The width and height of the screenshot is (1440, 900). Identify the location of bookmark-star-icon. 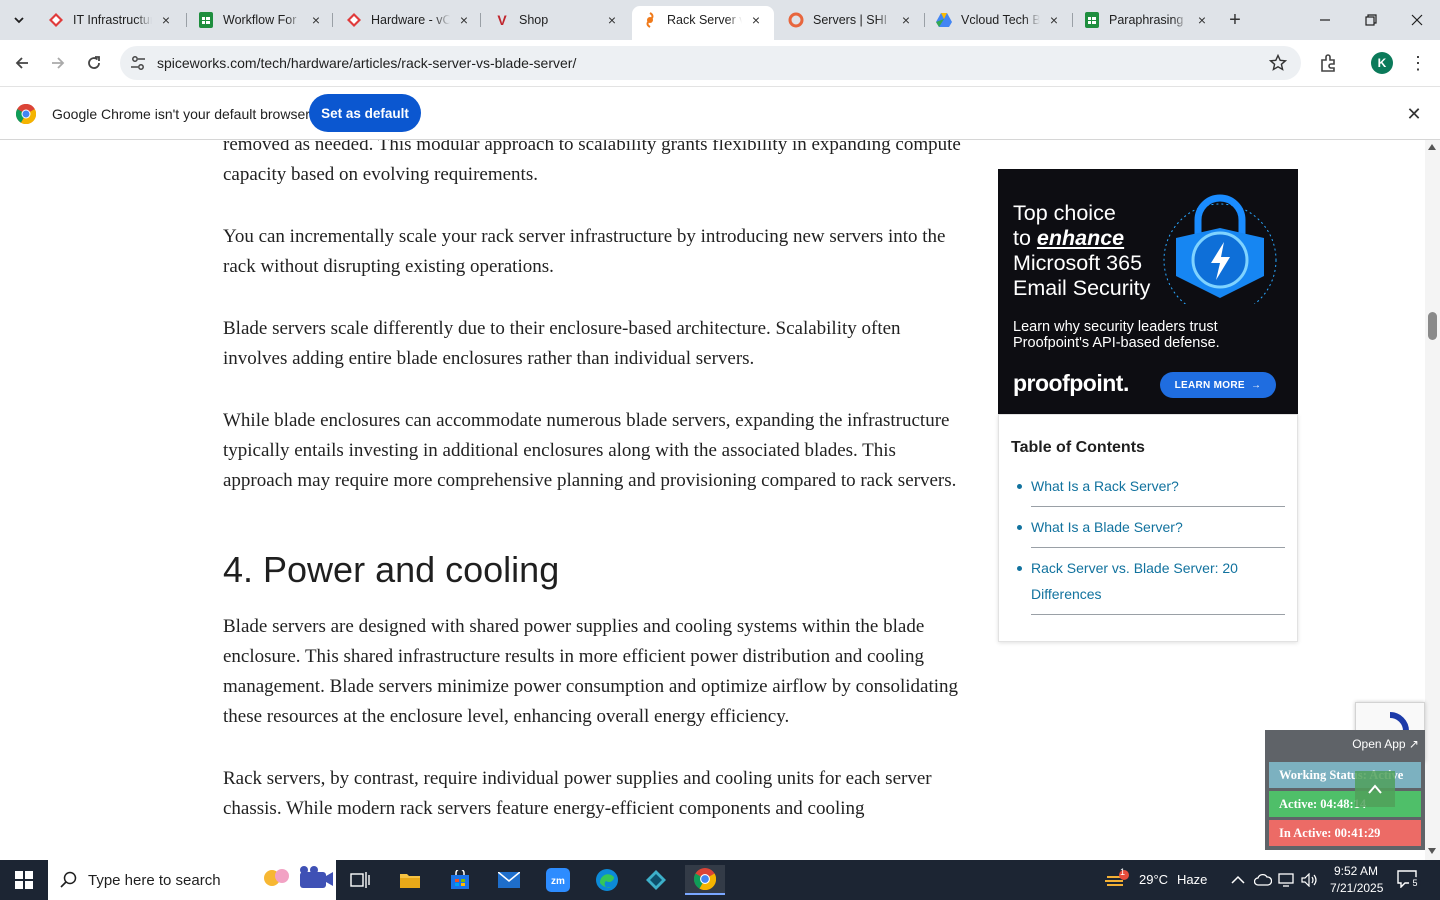
(1278, 63).